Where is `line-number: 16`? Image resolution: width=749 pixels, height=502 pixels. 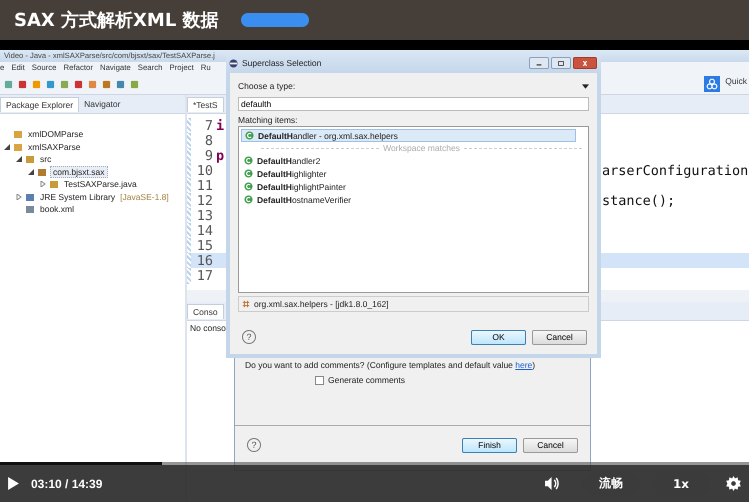
line-number: 16 is located at coordinates (200, 260).